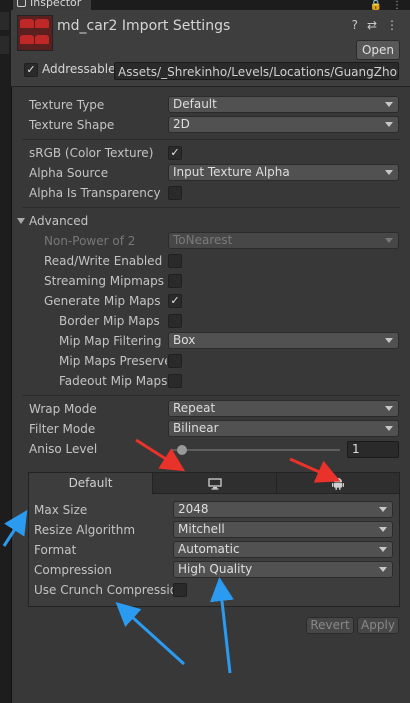  What do you see at coordinates (193, 509) in the screenshot?
I see `max-size-value: 2048` at bounding box center [193, 509].